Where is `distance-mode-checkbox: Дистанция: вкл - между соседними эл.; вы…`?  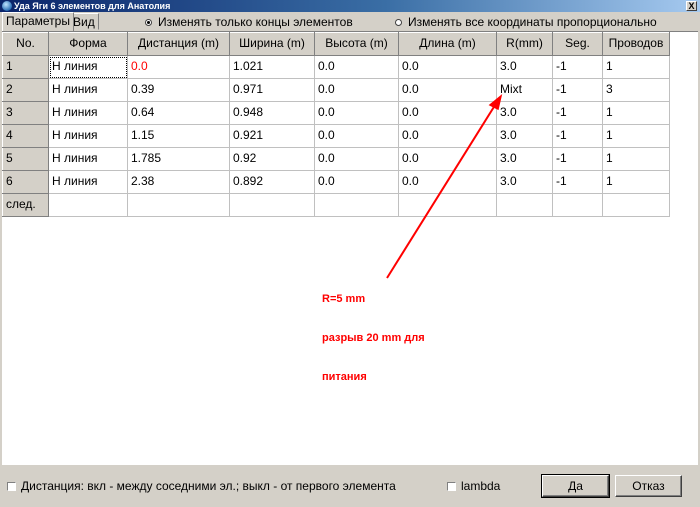
distance-mode-checkbox: Дистанция: вкл - между соседними эл.; вы… is located at coordinates (201, 486).